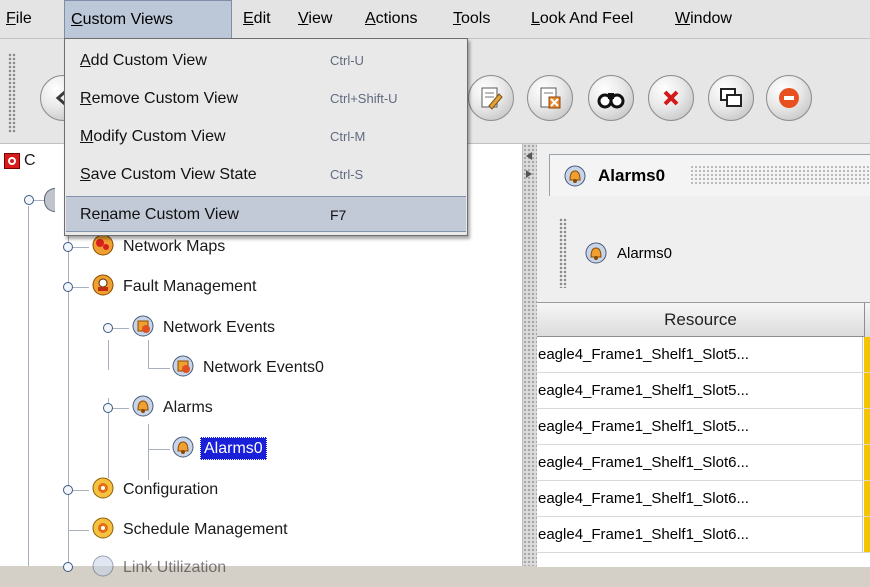  Describe the element at coordinates (347, 174) in the screenshot. I see `menu-item-shortcut: Ctrl-S` at that location.